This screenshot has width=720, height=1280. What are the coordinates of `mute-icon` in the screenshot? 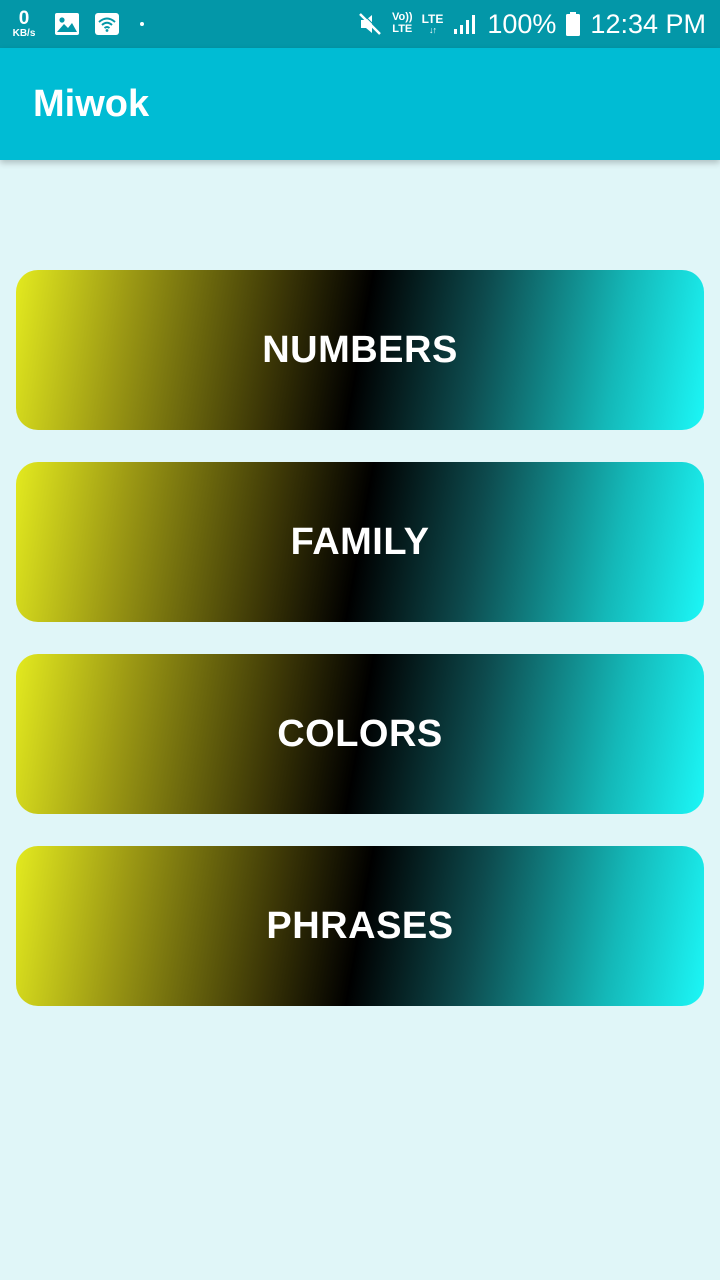 It's located at (370, 24).